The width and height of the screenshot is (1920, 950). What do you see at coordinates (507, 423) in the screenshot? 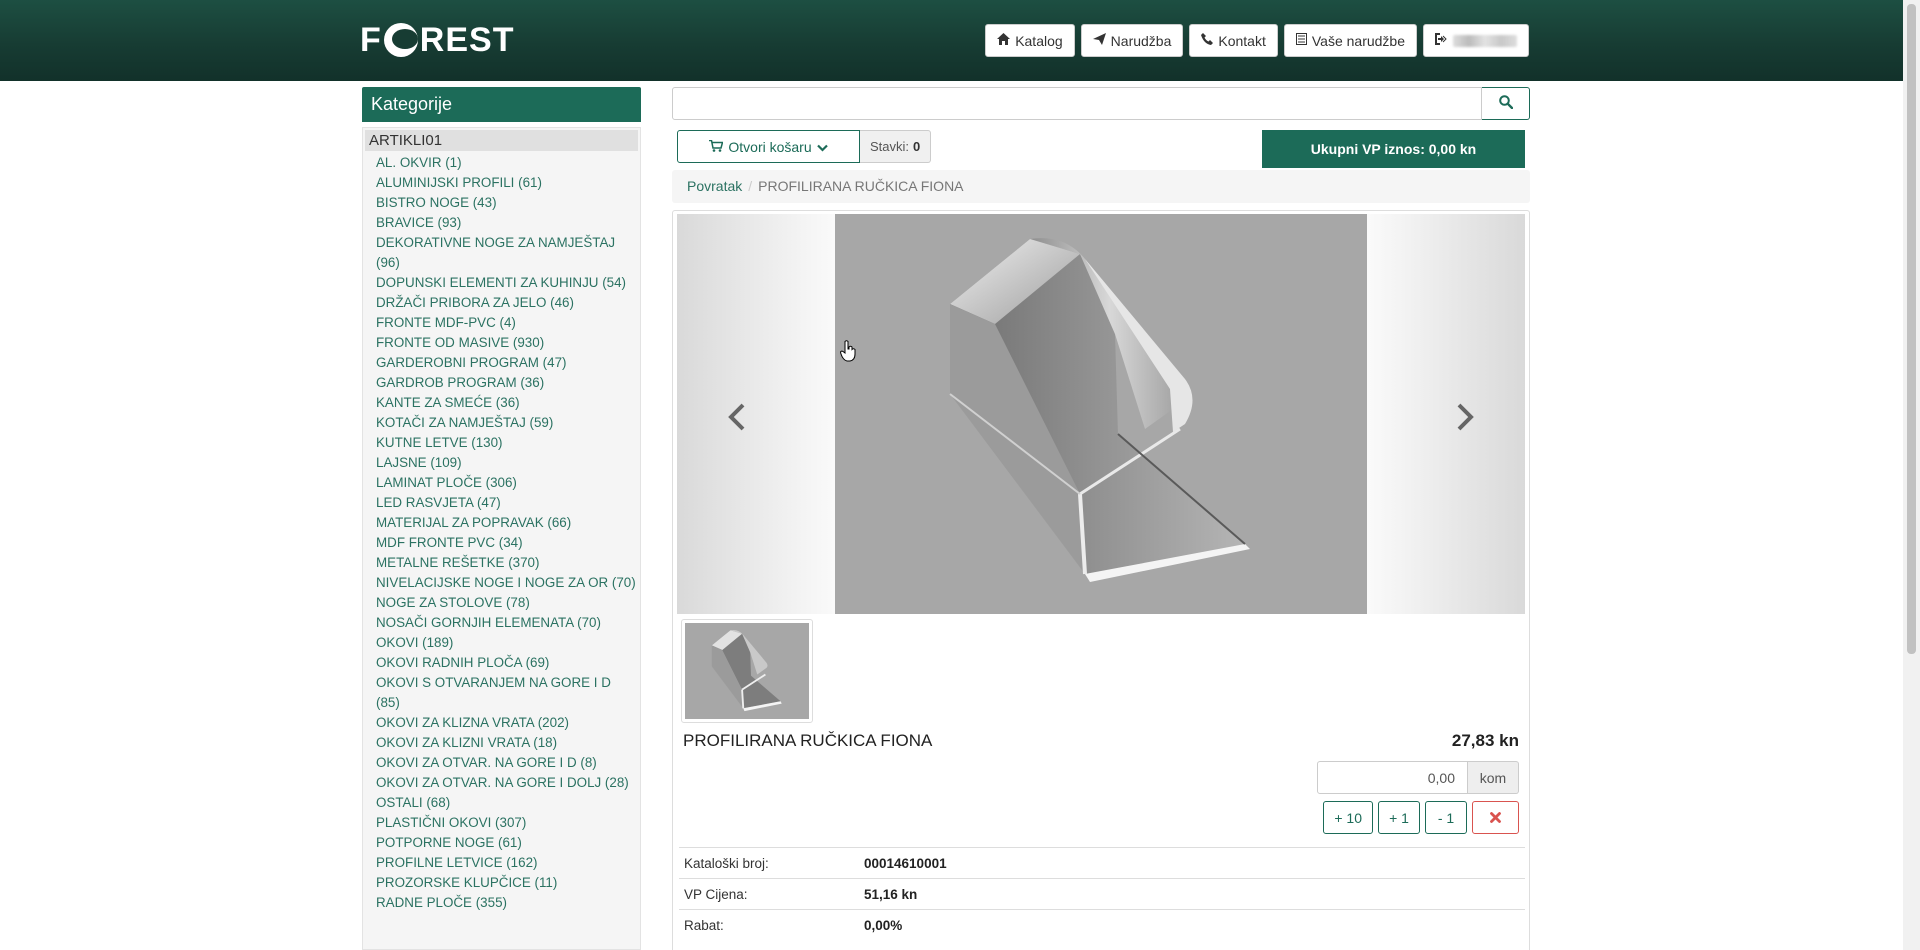
I see `category-item: KOTAČI ZA NAMJEŠTAJ (59)` at bounding box center [507, 423].